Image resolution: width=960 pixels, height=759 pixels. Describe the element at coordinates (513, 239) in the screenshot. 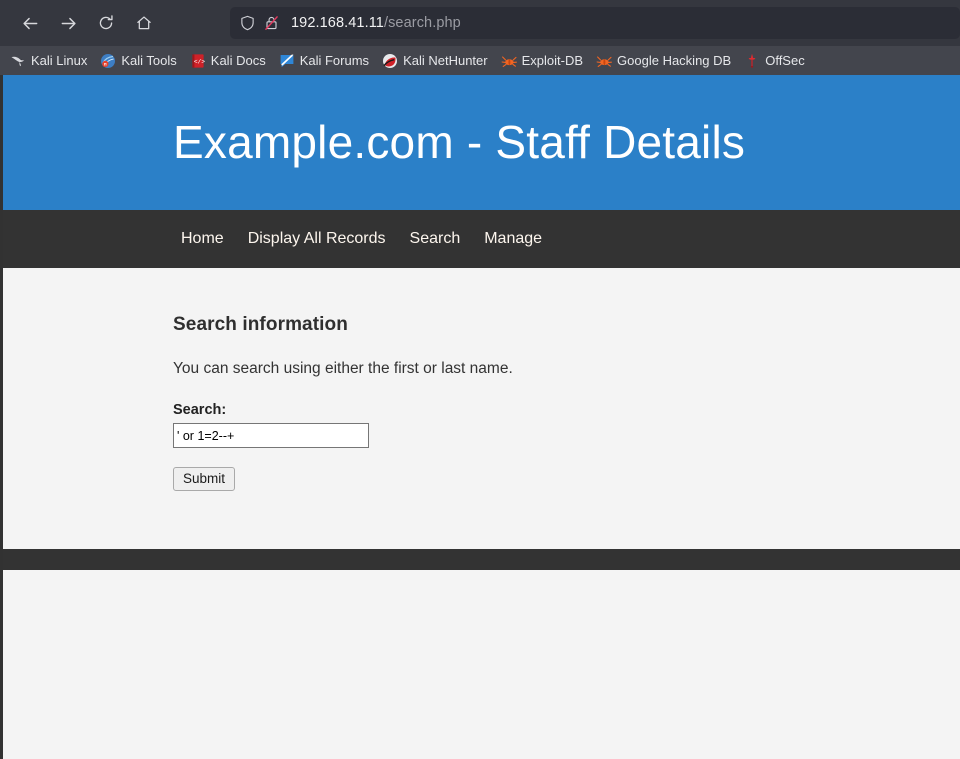

I see `nav-item-manage: Manage` at that location.